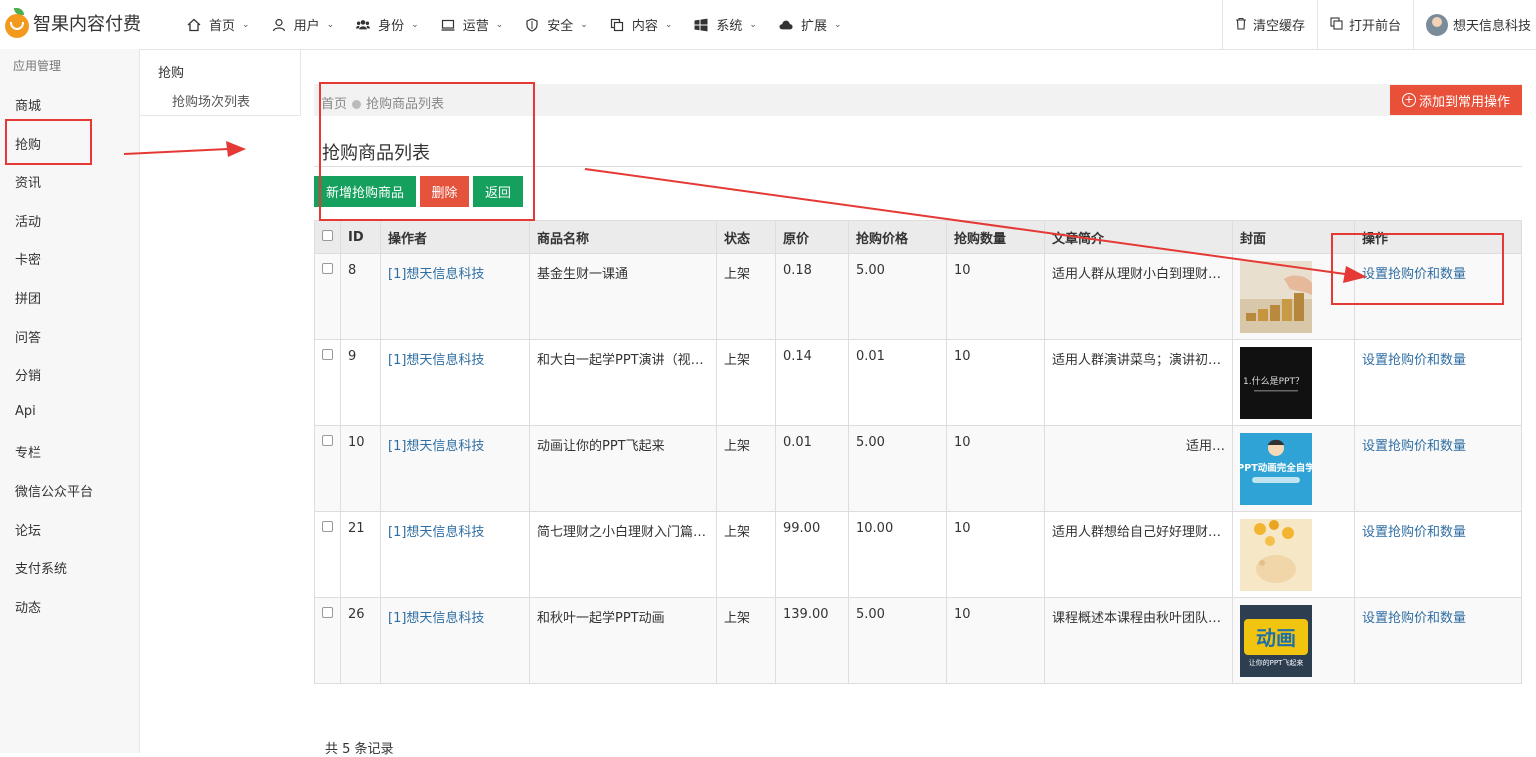  What do you see at coordinates (1276, 297) in the screenshot?
I see `coins-cover-image` at bounding box center [1276, 297].